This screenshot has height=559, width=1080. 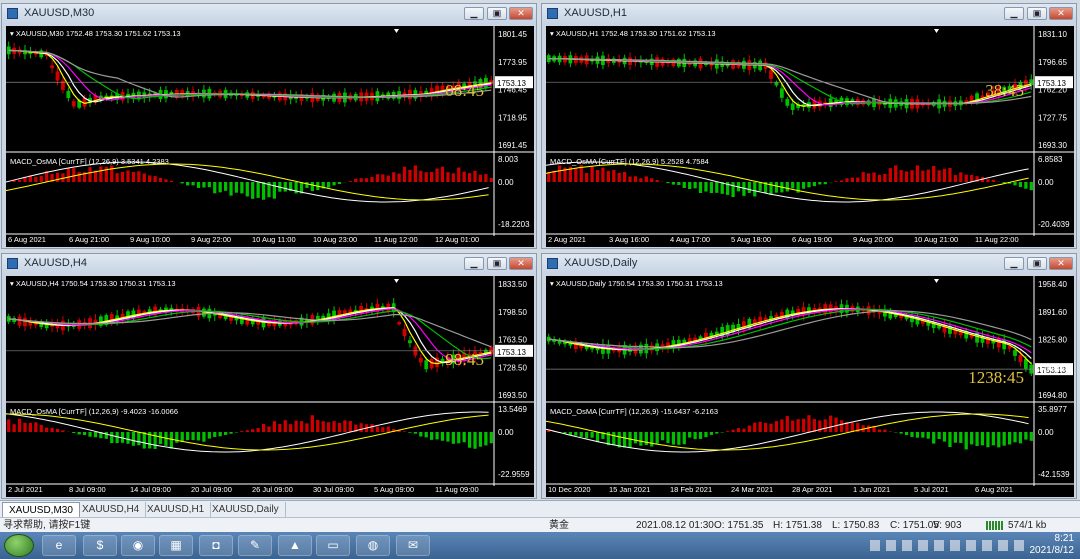 I want to click on status-close: C: 1751.05, so click(x=914, y=525).